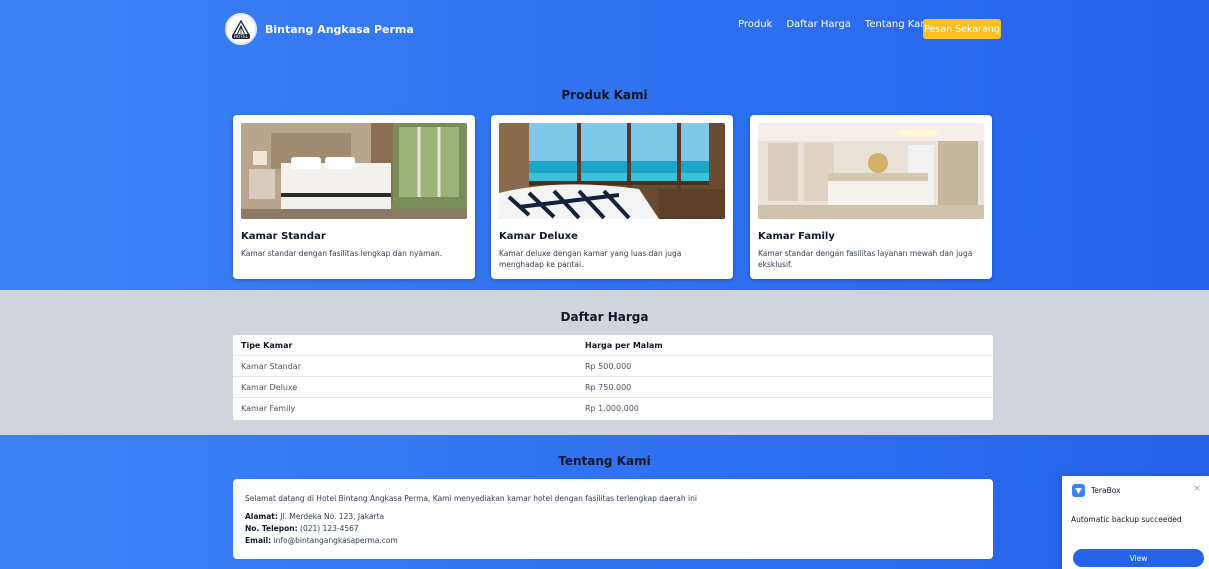  Describe the element at coordinates (329, 528) in the screenshot. I see `phone-value: (021) 123-4567` at that location.